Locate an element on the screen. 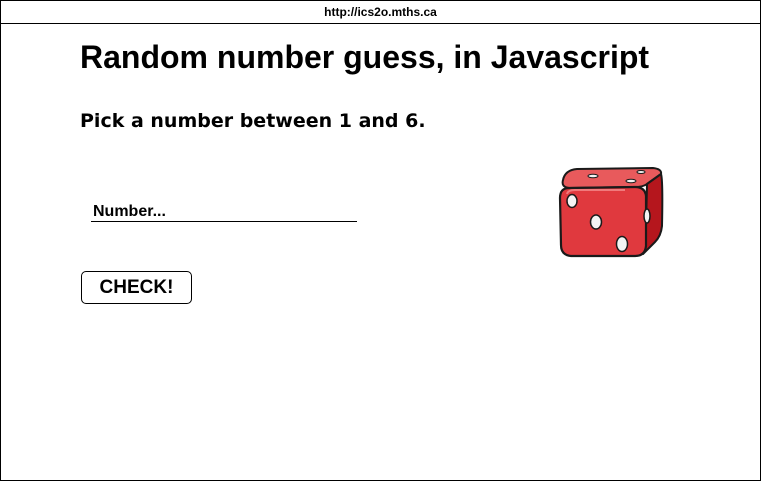 The height and width of the screenshot is (482, 761). number-input is located at coordinates (224, 211).